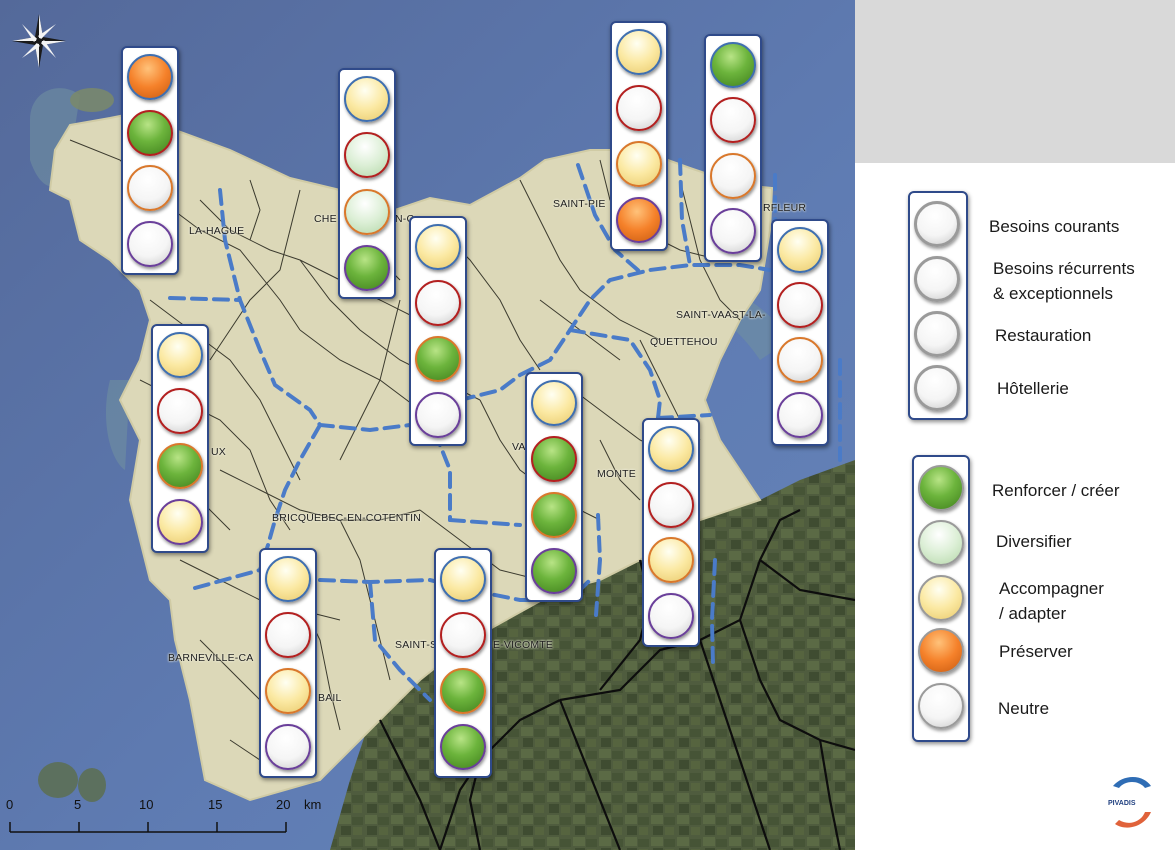 This screenshot has height=850, width=1175. I want to click on place-label-barfleur: RFLEUR, so click(785, 208).